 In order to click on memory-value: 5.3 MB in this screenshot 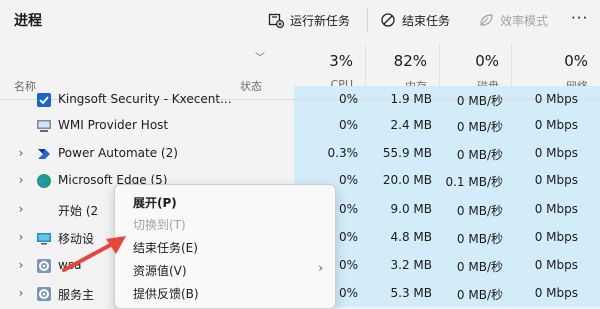, I will do `click(411, 293)`.